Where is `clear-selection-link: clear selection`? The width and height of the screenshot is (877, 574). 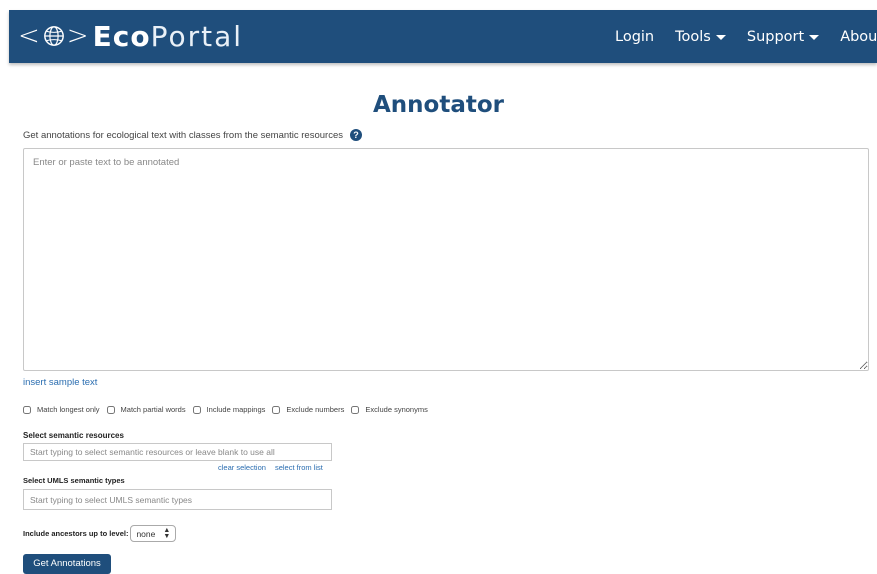 clear-selection-link: clear selection is located at coordinates (242, 467).